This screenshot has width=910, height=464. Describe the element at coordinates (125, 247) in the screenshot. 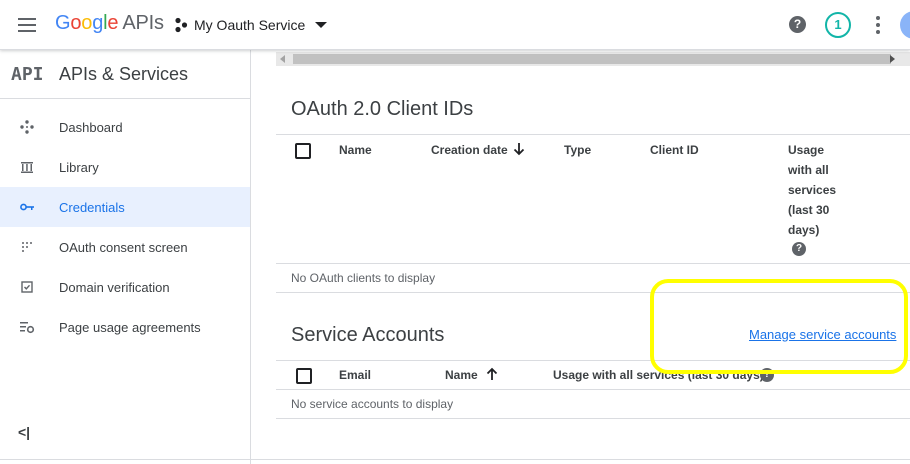

I see `sidebar-item-oauth-consent: OAuth consent screen` at that location.